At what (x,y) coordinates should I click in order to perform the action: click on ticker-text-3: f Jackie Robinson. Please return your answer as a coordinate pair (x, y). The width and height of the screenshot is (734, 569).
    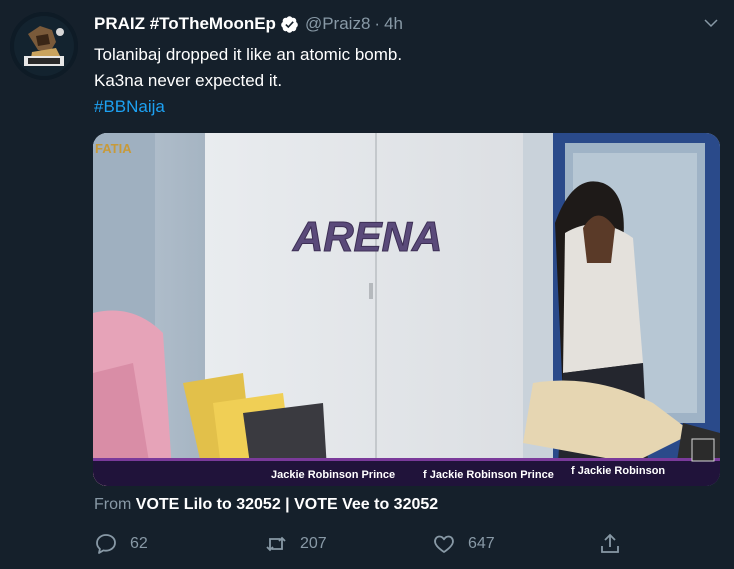
    Looking at the image, I should click on (618, 471).